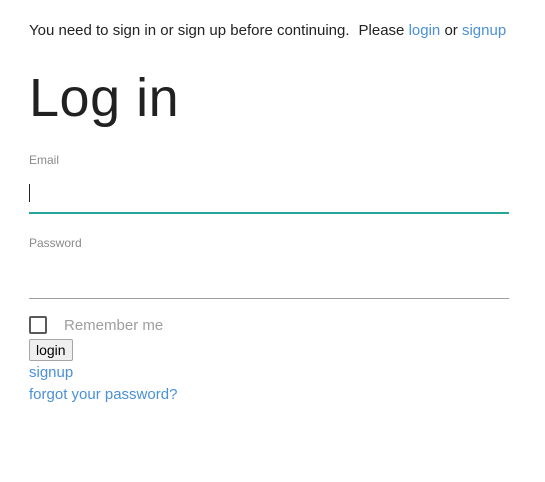  Describe the element at coordinates (29, 193) in the screenshot. I see `text-cursor` at that location.